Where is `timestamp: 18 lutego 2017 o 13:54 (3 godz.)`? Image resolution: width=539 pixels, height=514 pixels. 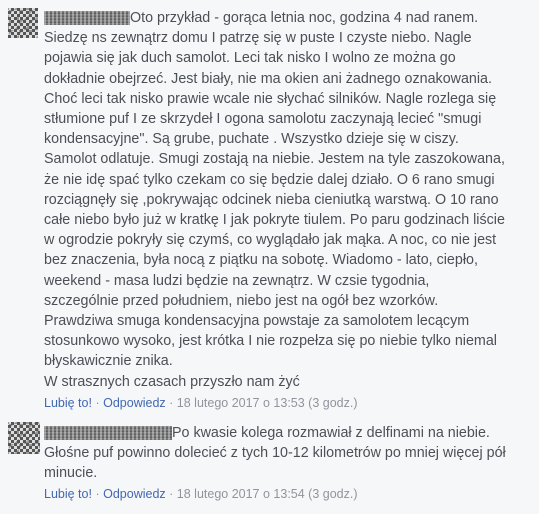
timestamp: 18 lutego 2017 o 13:54 (3 godz.) is located at coordinates (267, 494).